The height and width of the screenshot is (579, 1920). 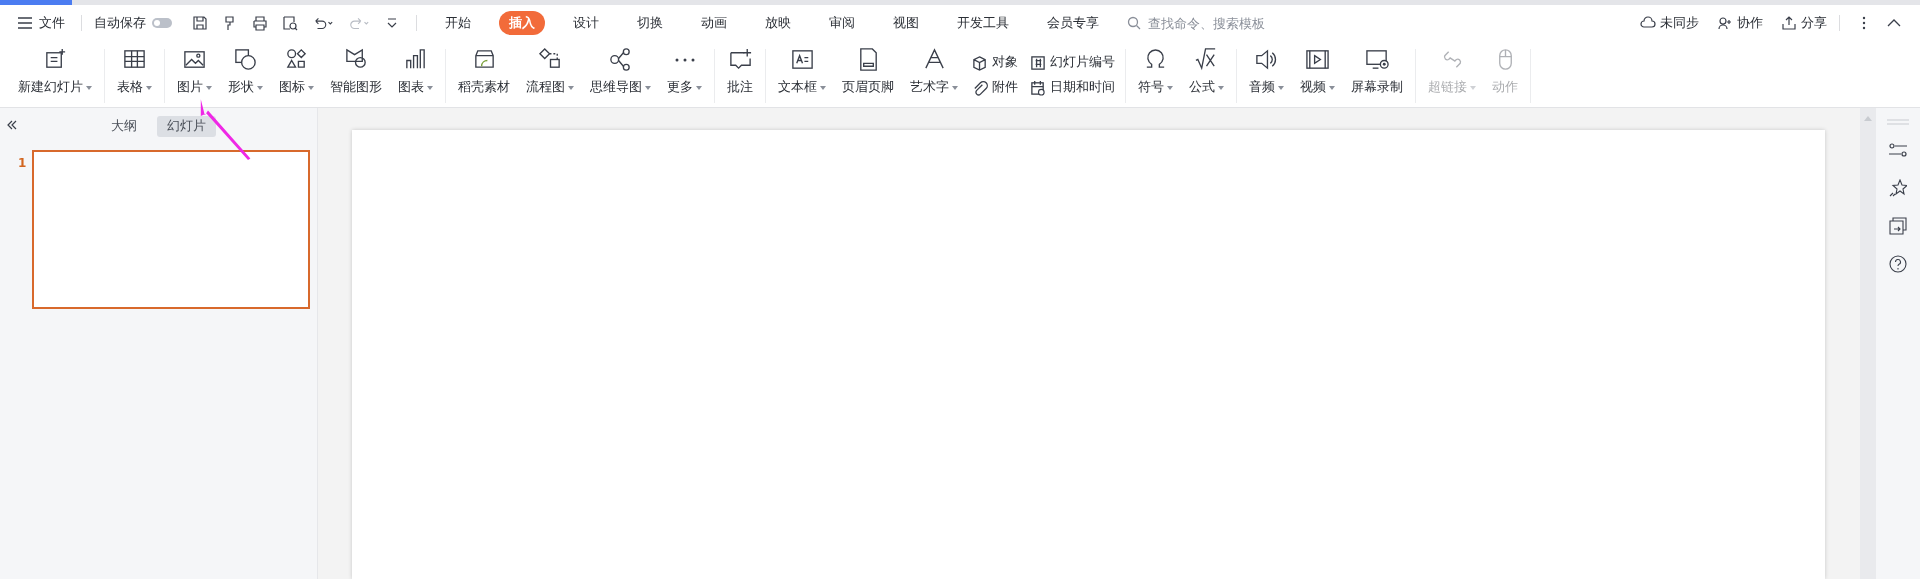 What do you see at coordinates (1898, 226) in the screenshot?
I see `screen-share-icon` at bounding box center [1898, 226].